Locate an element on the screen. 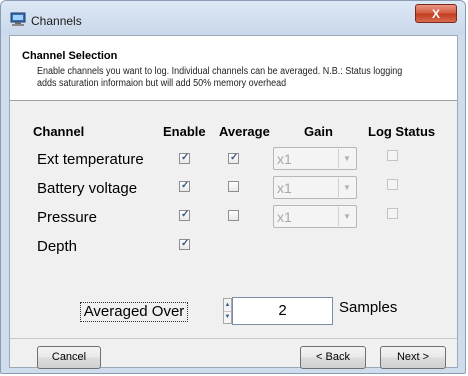 This screenshot has width=468, height=376. column-header-average: Average is located at coordinates (244, 131).